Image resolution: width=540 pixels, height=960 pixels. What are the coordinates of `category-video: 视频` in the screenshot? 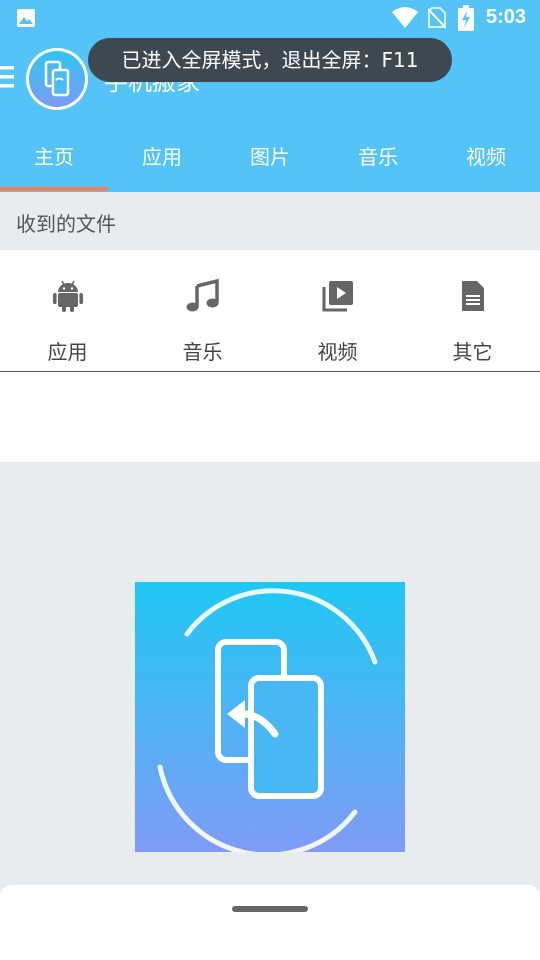 It's located at (337, 310).